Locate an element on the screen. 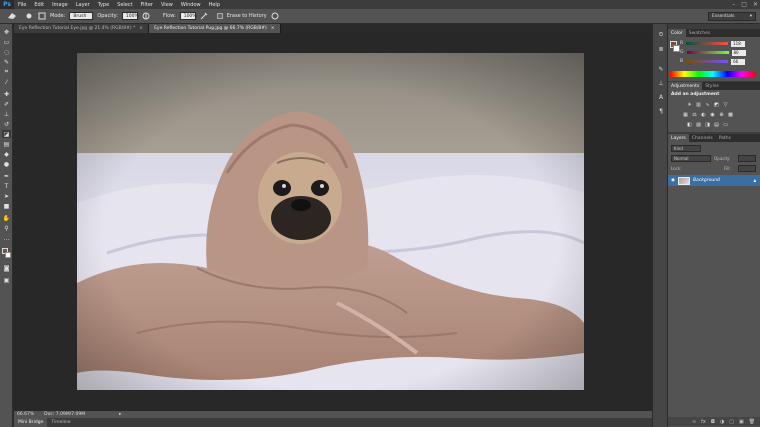 The image size is (760, 427). healing-brush-tool-icon: ✚ is located at coordinates (6, 94).